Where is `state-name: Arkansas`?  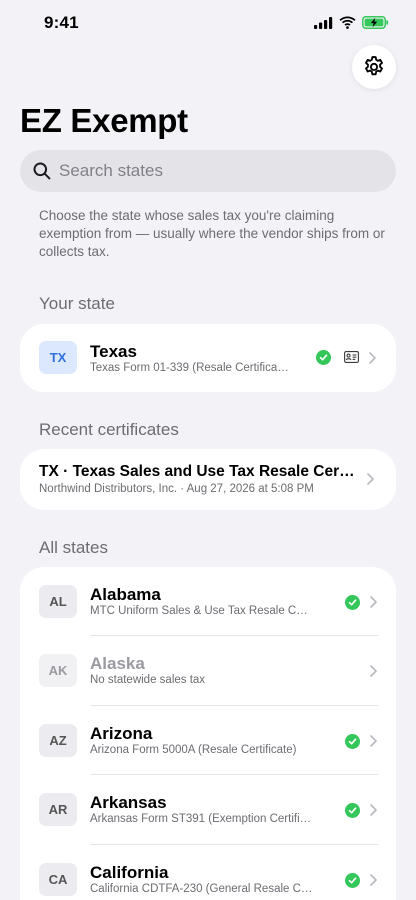 state-name: Arkansas is located at coordinates (128, 802).